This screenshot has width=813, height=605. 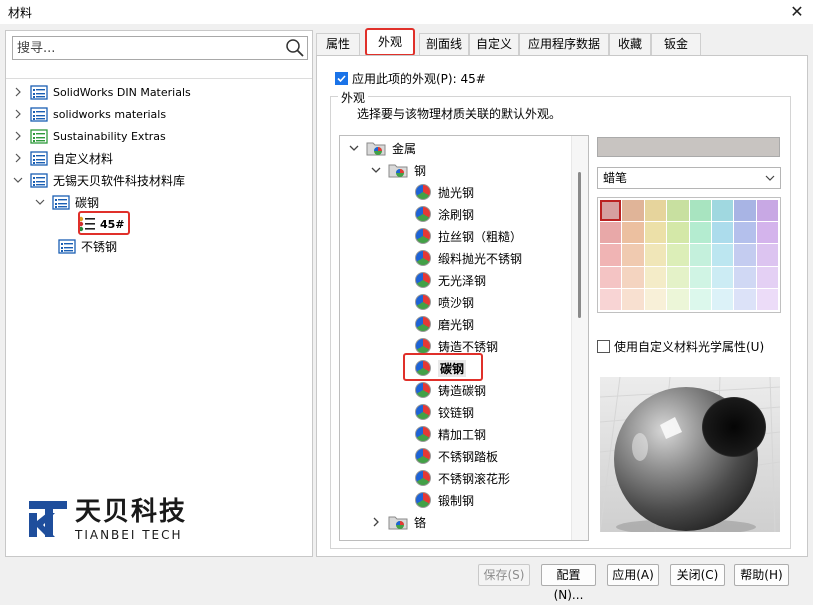 I want to click on appearance-item: 锻制钢, so click(x=444, y=500).